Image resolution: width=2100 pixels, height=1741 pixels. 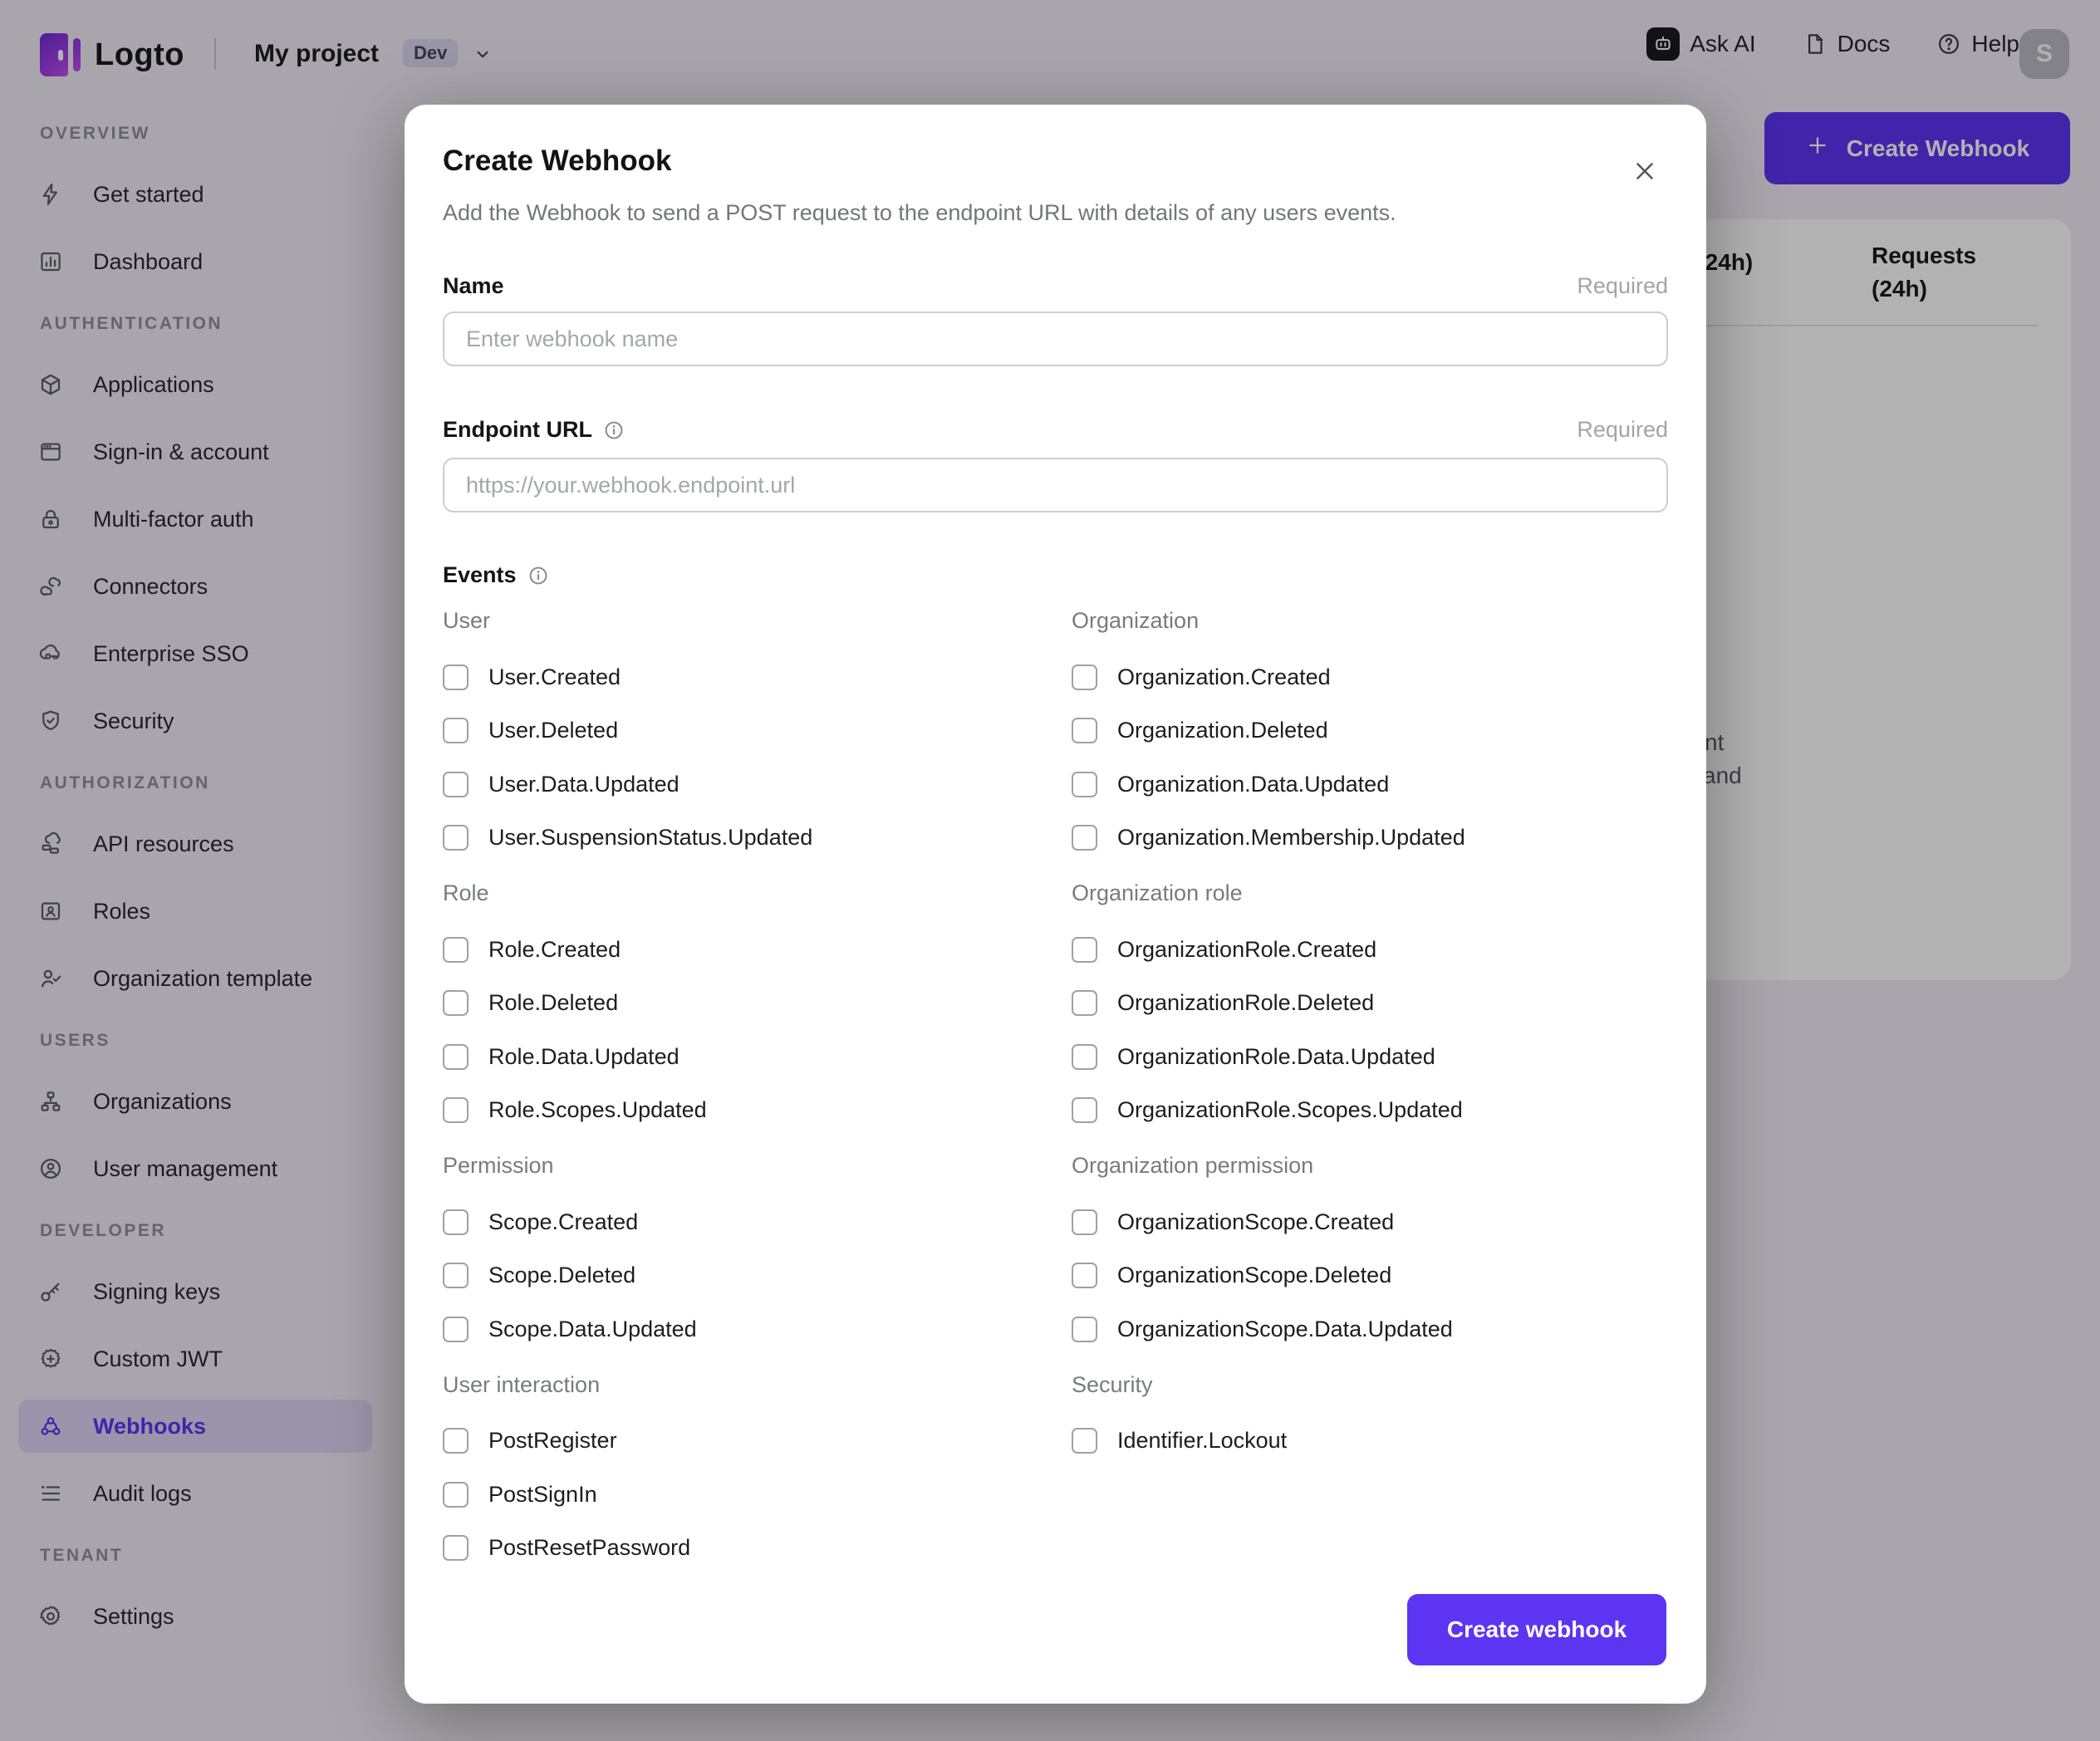 I want to click on event-option-organization-deleted: Organization.Deleted, so click(x=1371, y=731).